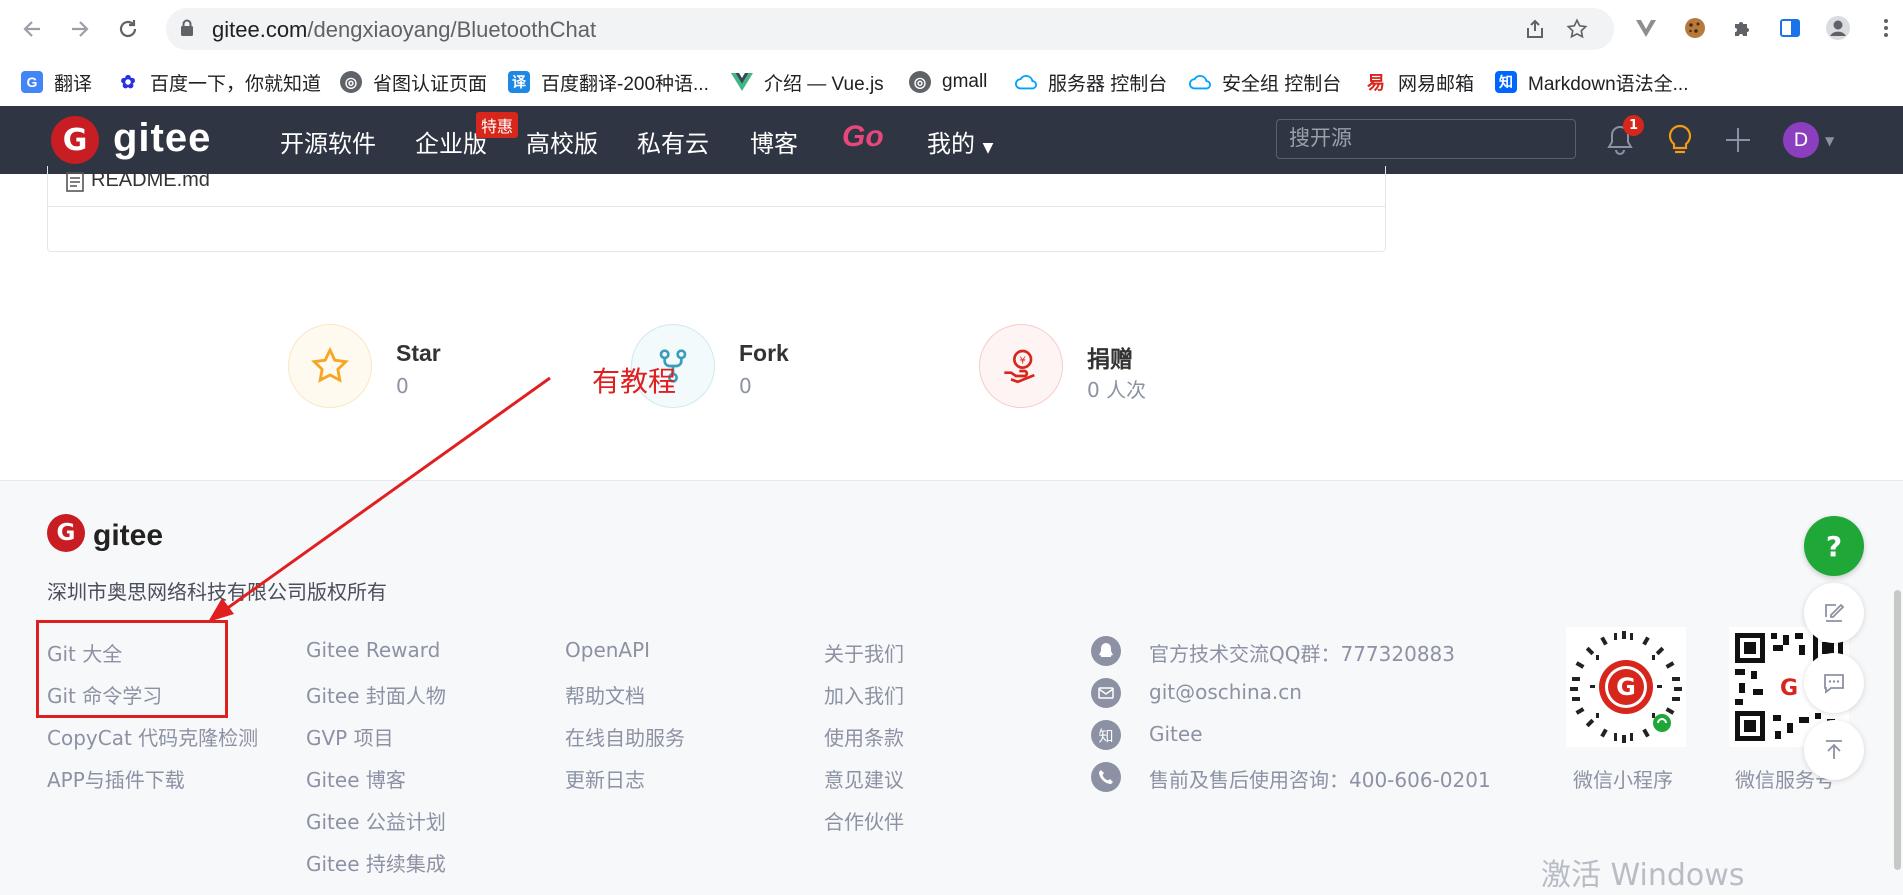 The width and height of the screenshot is (1903, 895). I want to click on forward-button, so click(80, 29).